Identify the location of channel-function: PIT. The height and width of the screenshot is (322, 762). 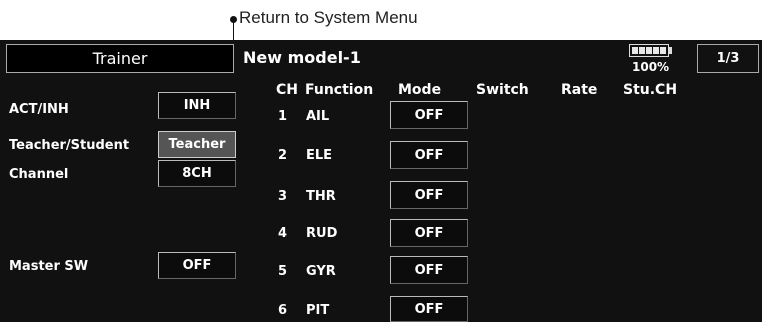
(318, 310).